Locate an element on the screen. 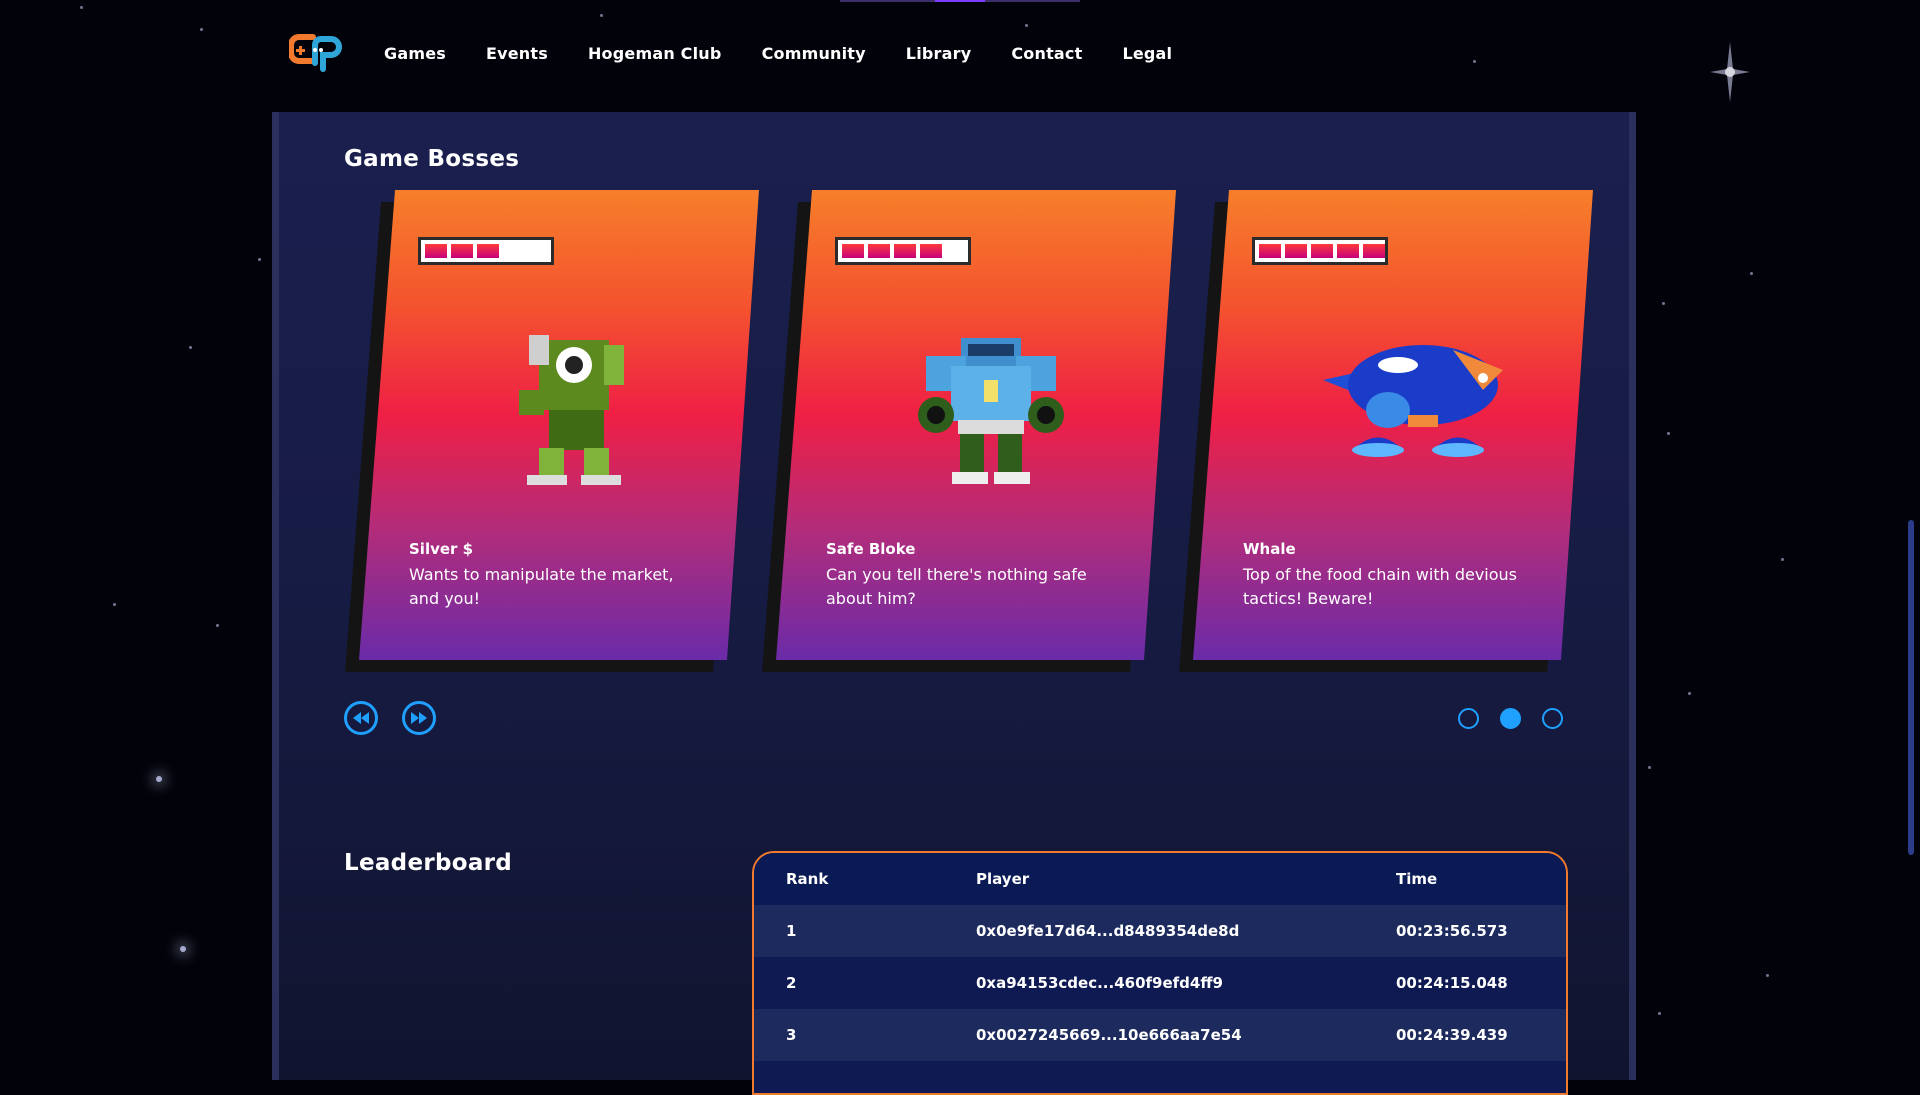  player-cell: 0x0e9fe17d64...d8489354de8d is located at coordinates (1108, 931).